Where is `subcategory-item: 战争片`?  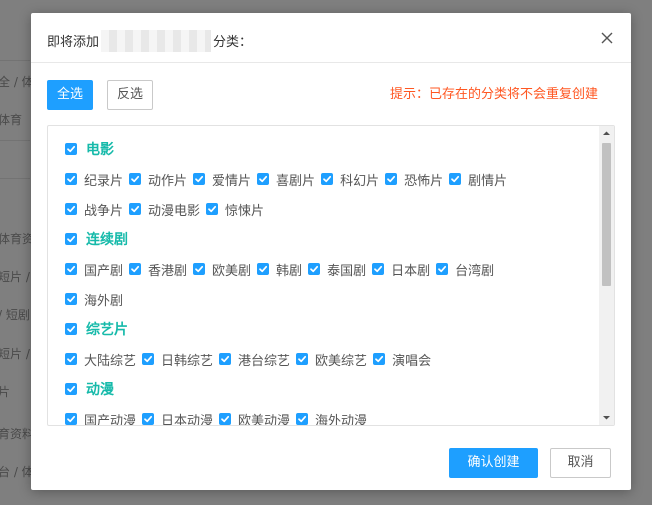
subcategory-item: 战争片 is located at coordinates (94, 209).